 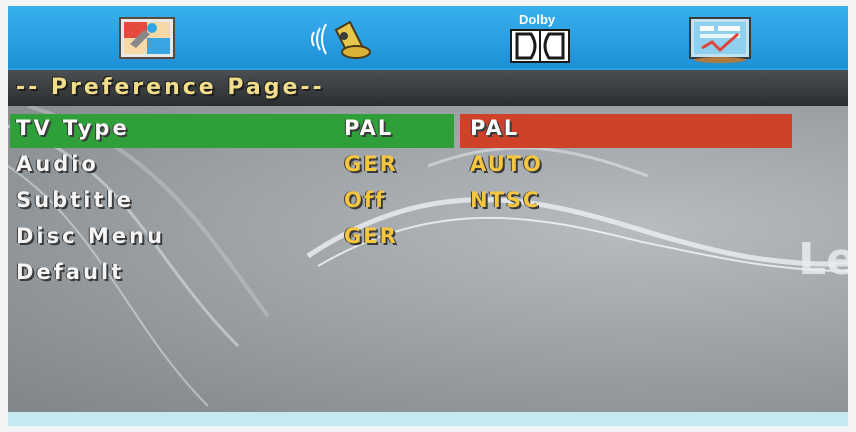 What do you see at coordinates (341, 39) in the screenshot?
I see `speaker-icon` at bounding box center [341, 39].